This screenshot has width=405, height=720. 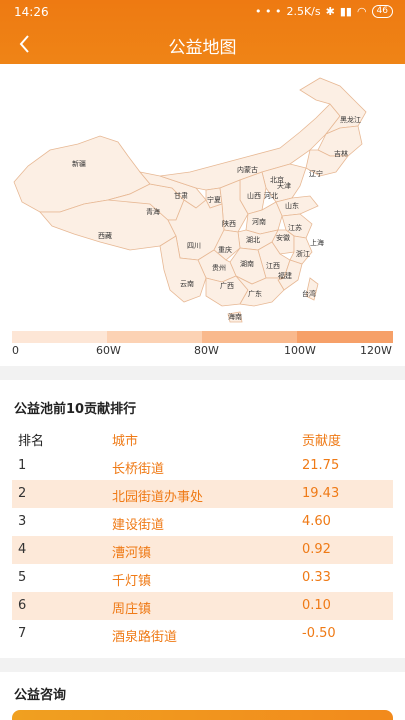 I want to click on row-rank: 3, so click(x=22, y=521).